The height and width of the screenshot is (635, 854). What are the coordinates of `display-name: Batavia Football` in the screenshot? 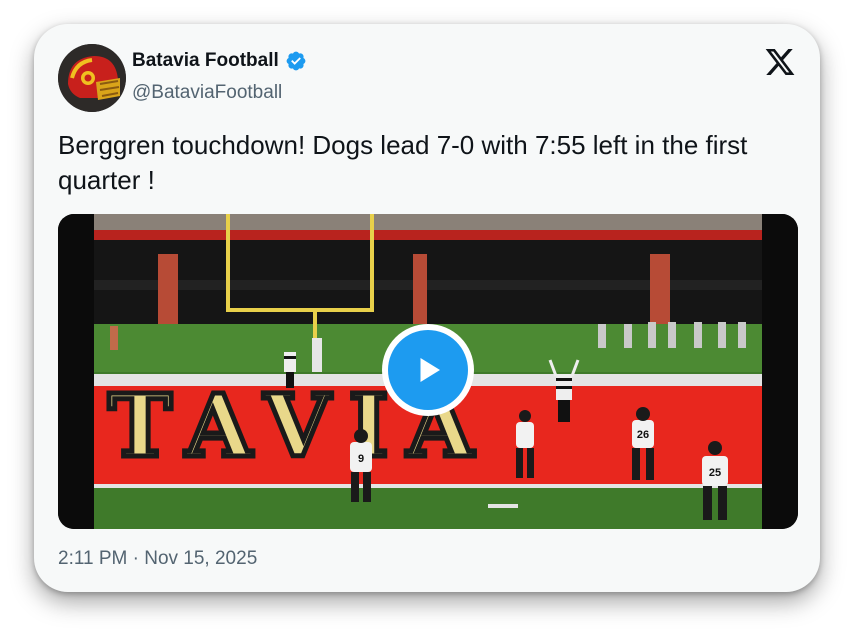 It's located at (205, 61).